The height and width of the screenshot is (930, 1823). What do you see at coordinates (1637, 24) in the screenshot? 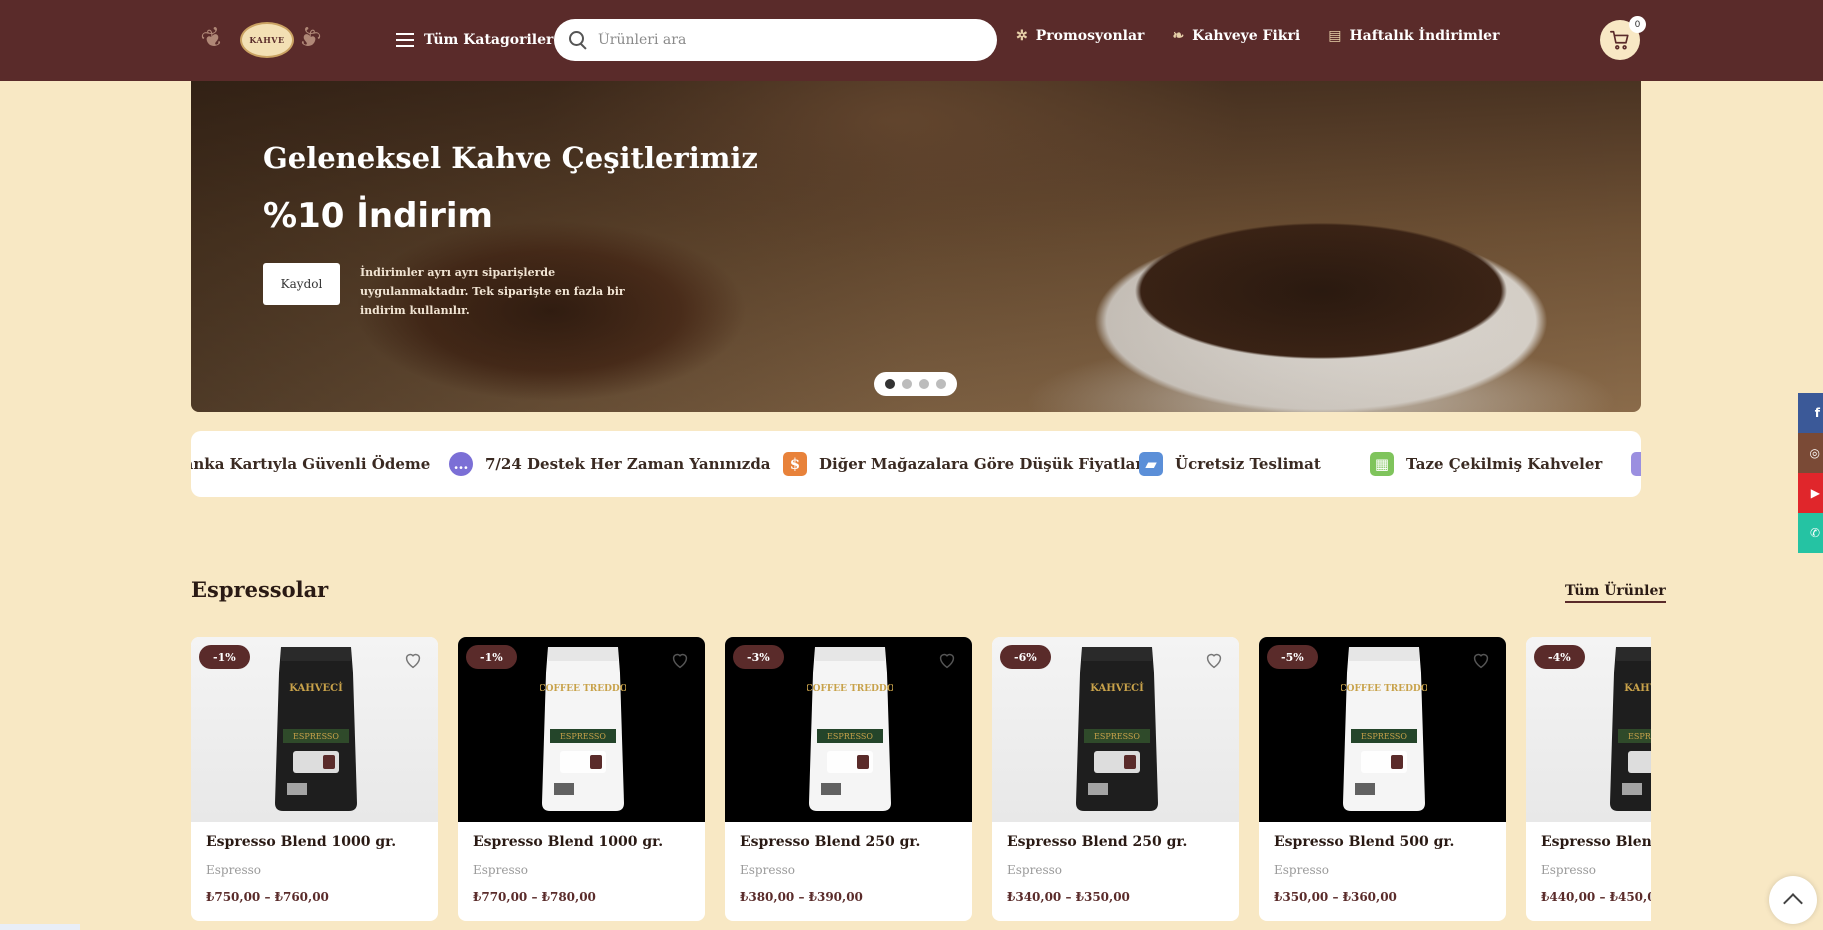
I see `cart-count-badge: 0` at bounding box center [1637, 24].